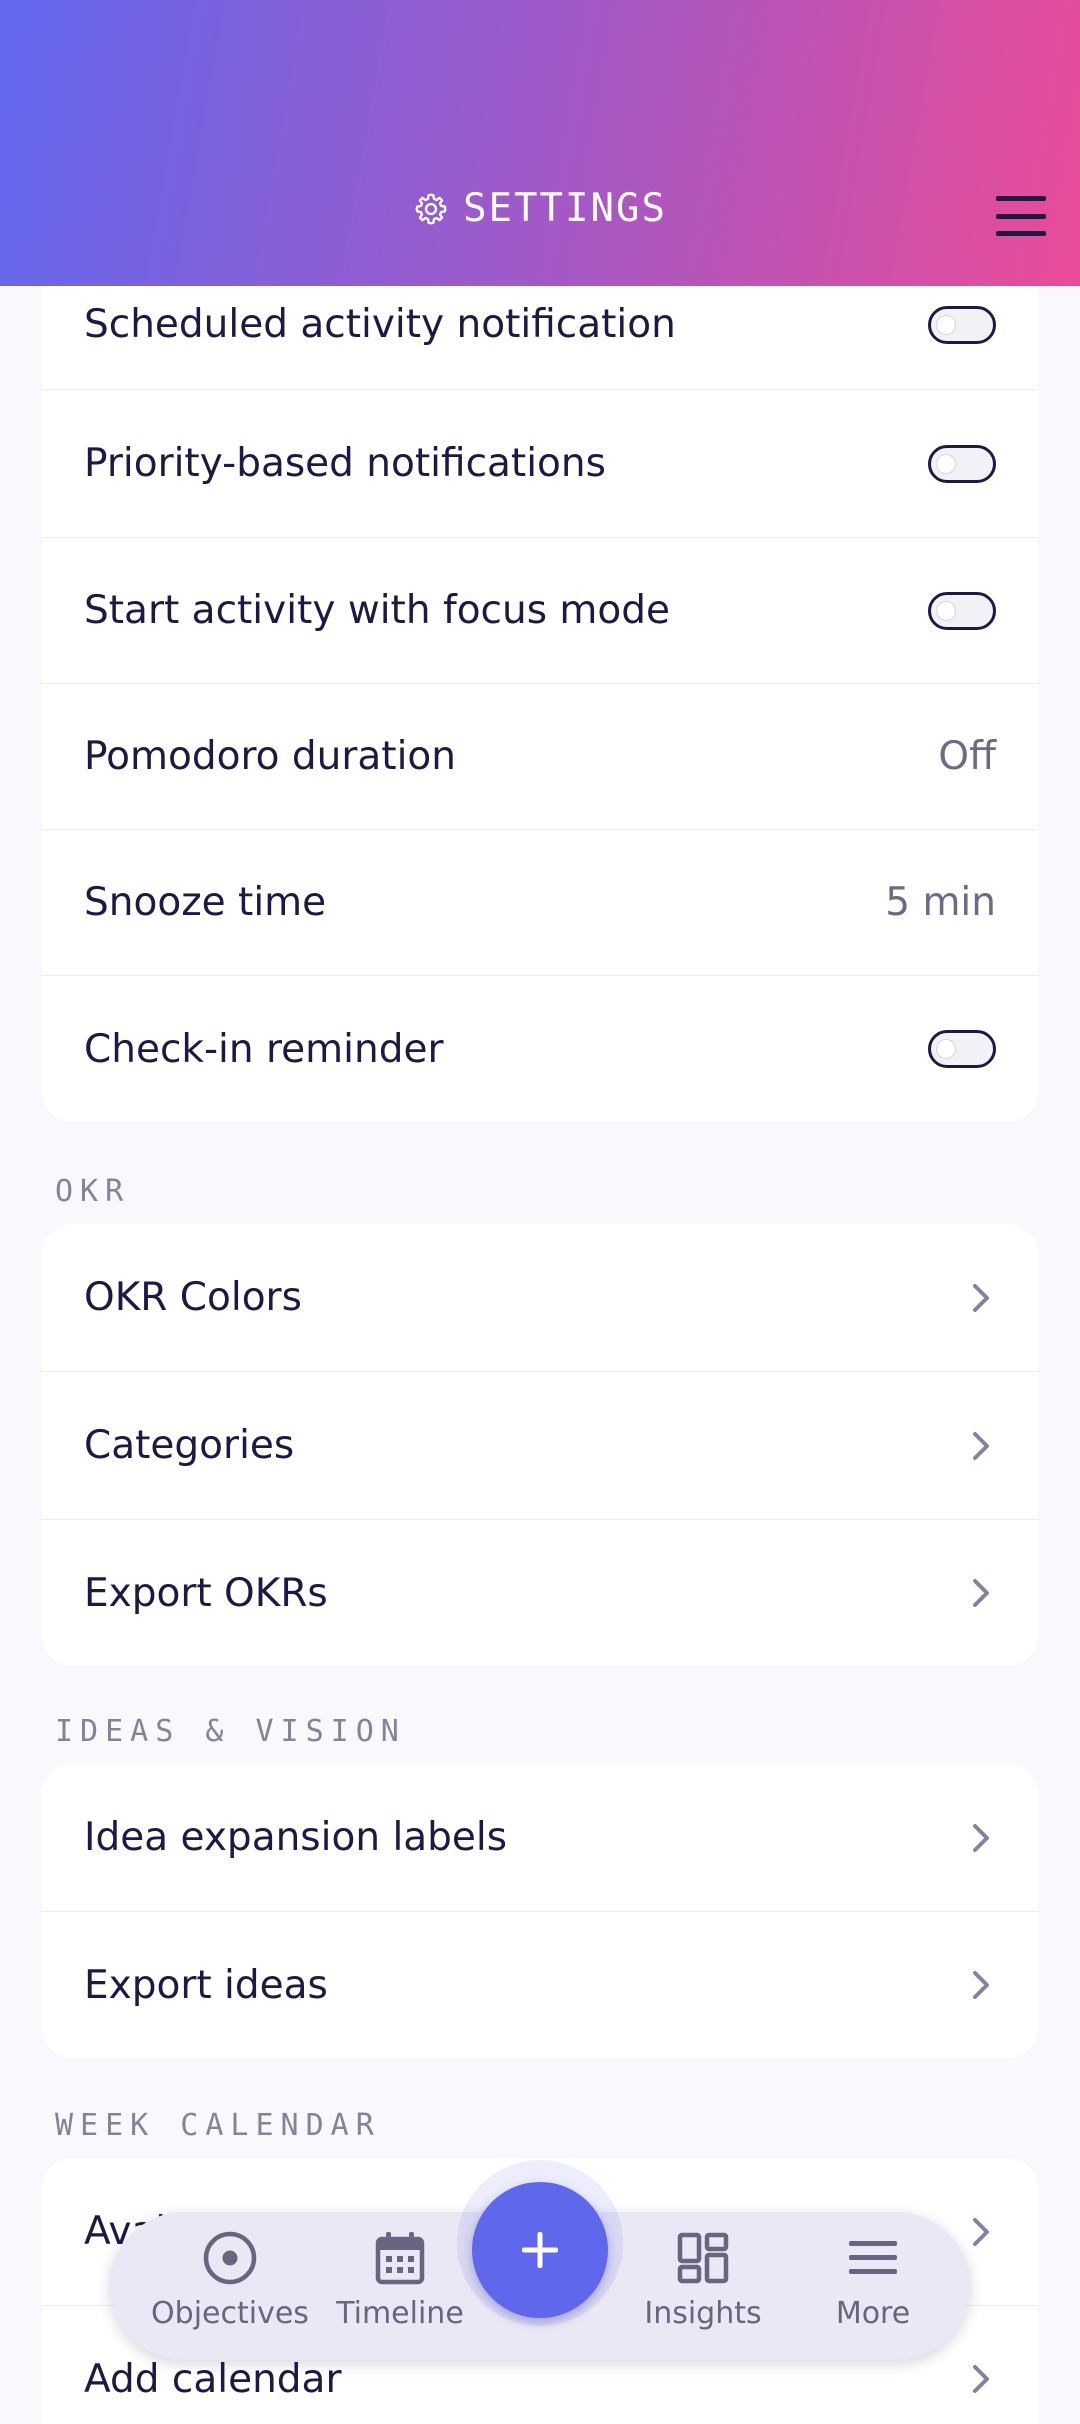  I want to click on hamburger-menu-icon, so click(1021, 216).